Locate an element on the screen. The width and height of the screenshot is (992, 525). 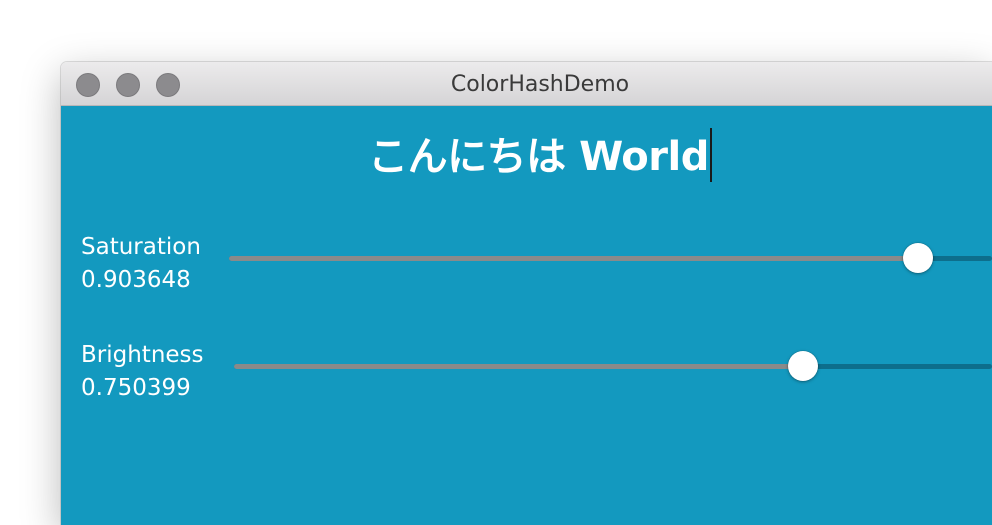
headline-field-wrapper: こんにちは World is located at coordinates (526, 158).